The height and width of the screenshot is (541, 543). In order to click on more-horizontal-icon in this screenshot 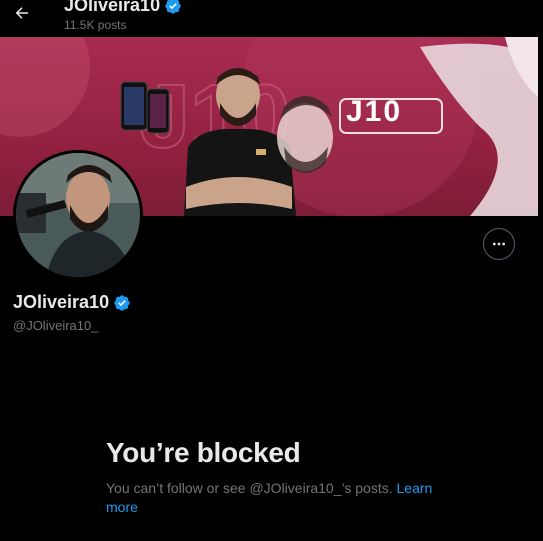, I will do `click(499, 244)`.